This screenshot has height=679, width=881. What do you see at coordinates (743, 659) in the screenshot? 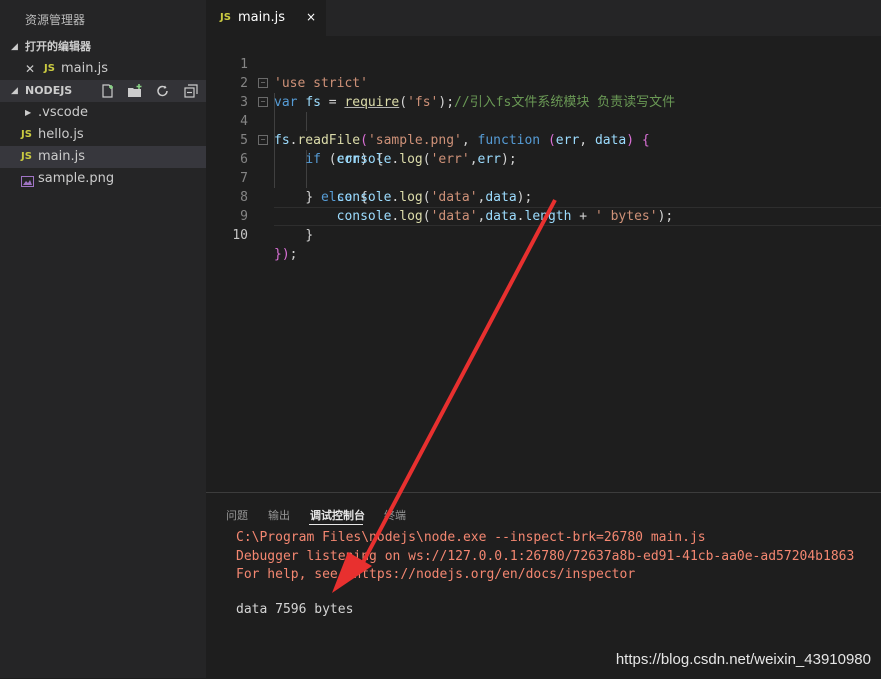
I see `watermark: https://blog.csdn.net/weixin_43910980` at bounding box center [743, 659].